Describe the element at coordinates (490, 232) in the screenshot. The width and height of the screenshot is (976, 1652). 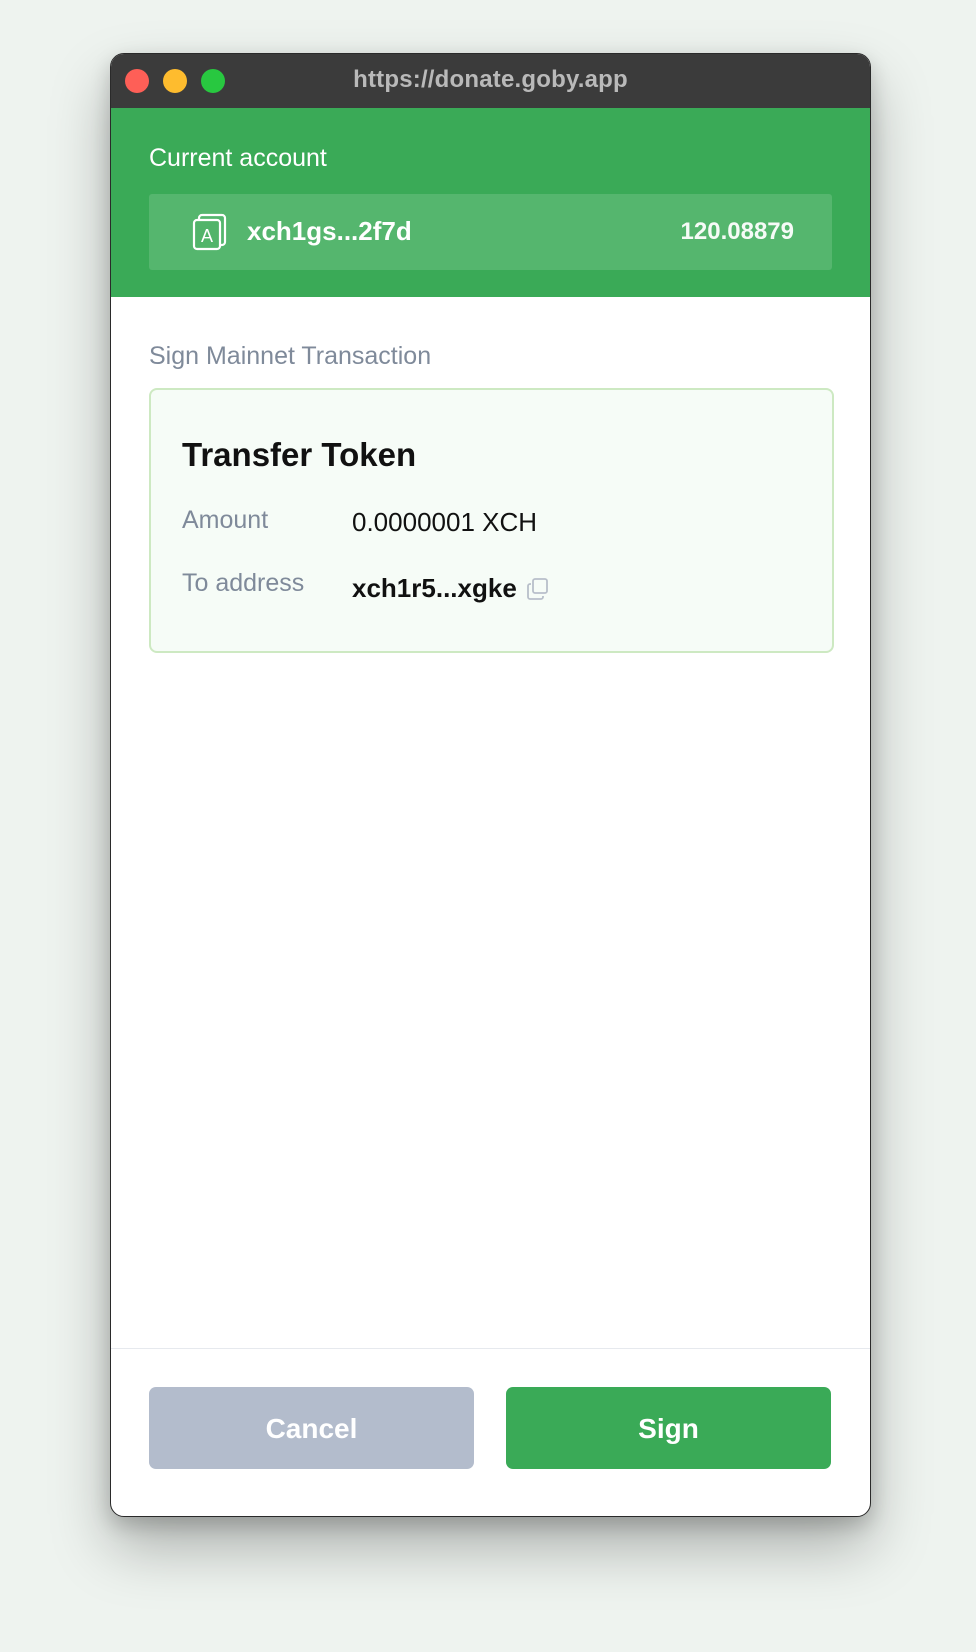
I see `account-selector: A xch1gs...2f7d 120.08879` at that location.